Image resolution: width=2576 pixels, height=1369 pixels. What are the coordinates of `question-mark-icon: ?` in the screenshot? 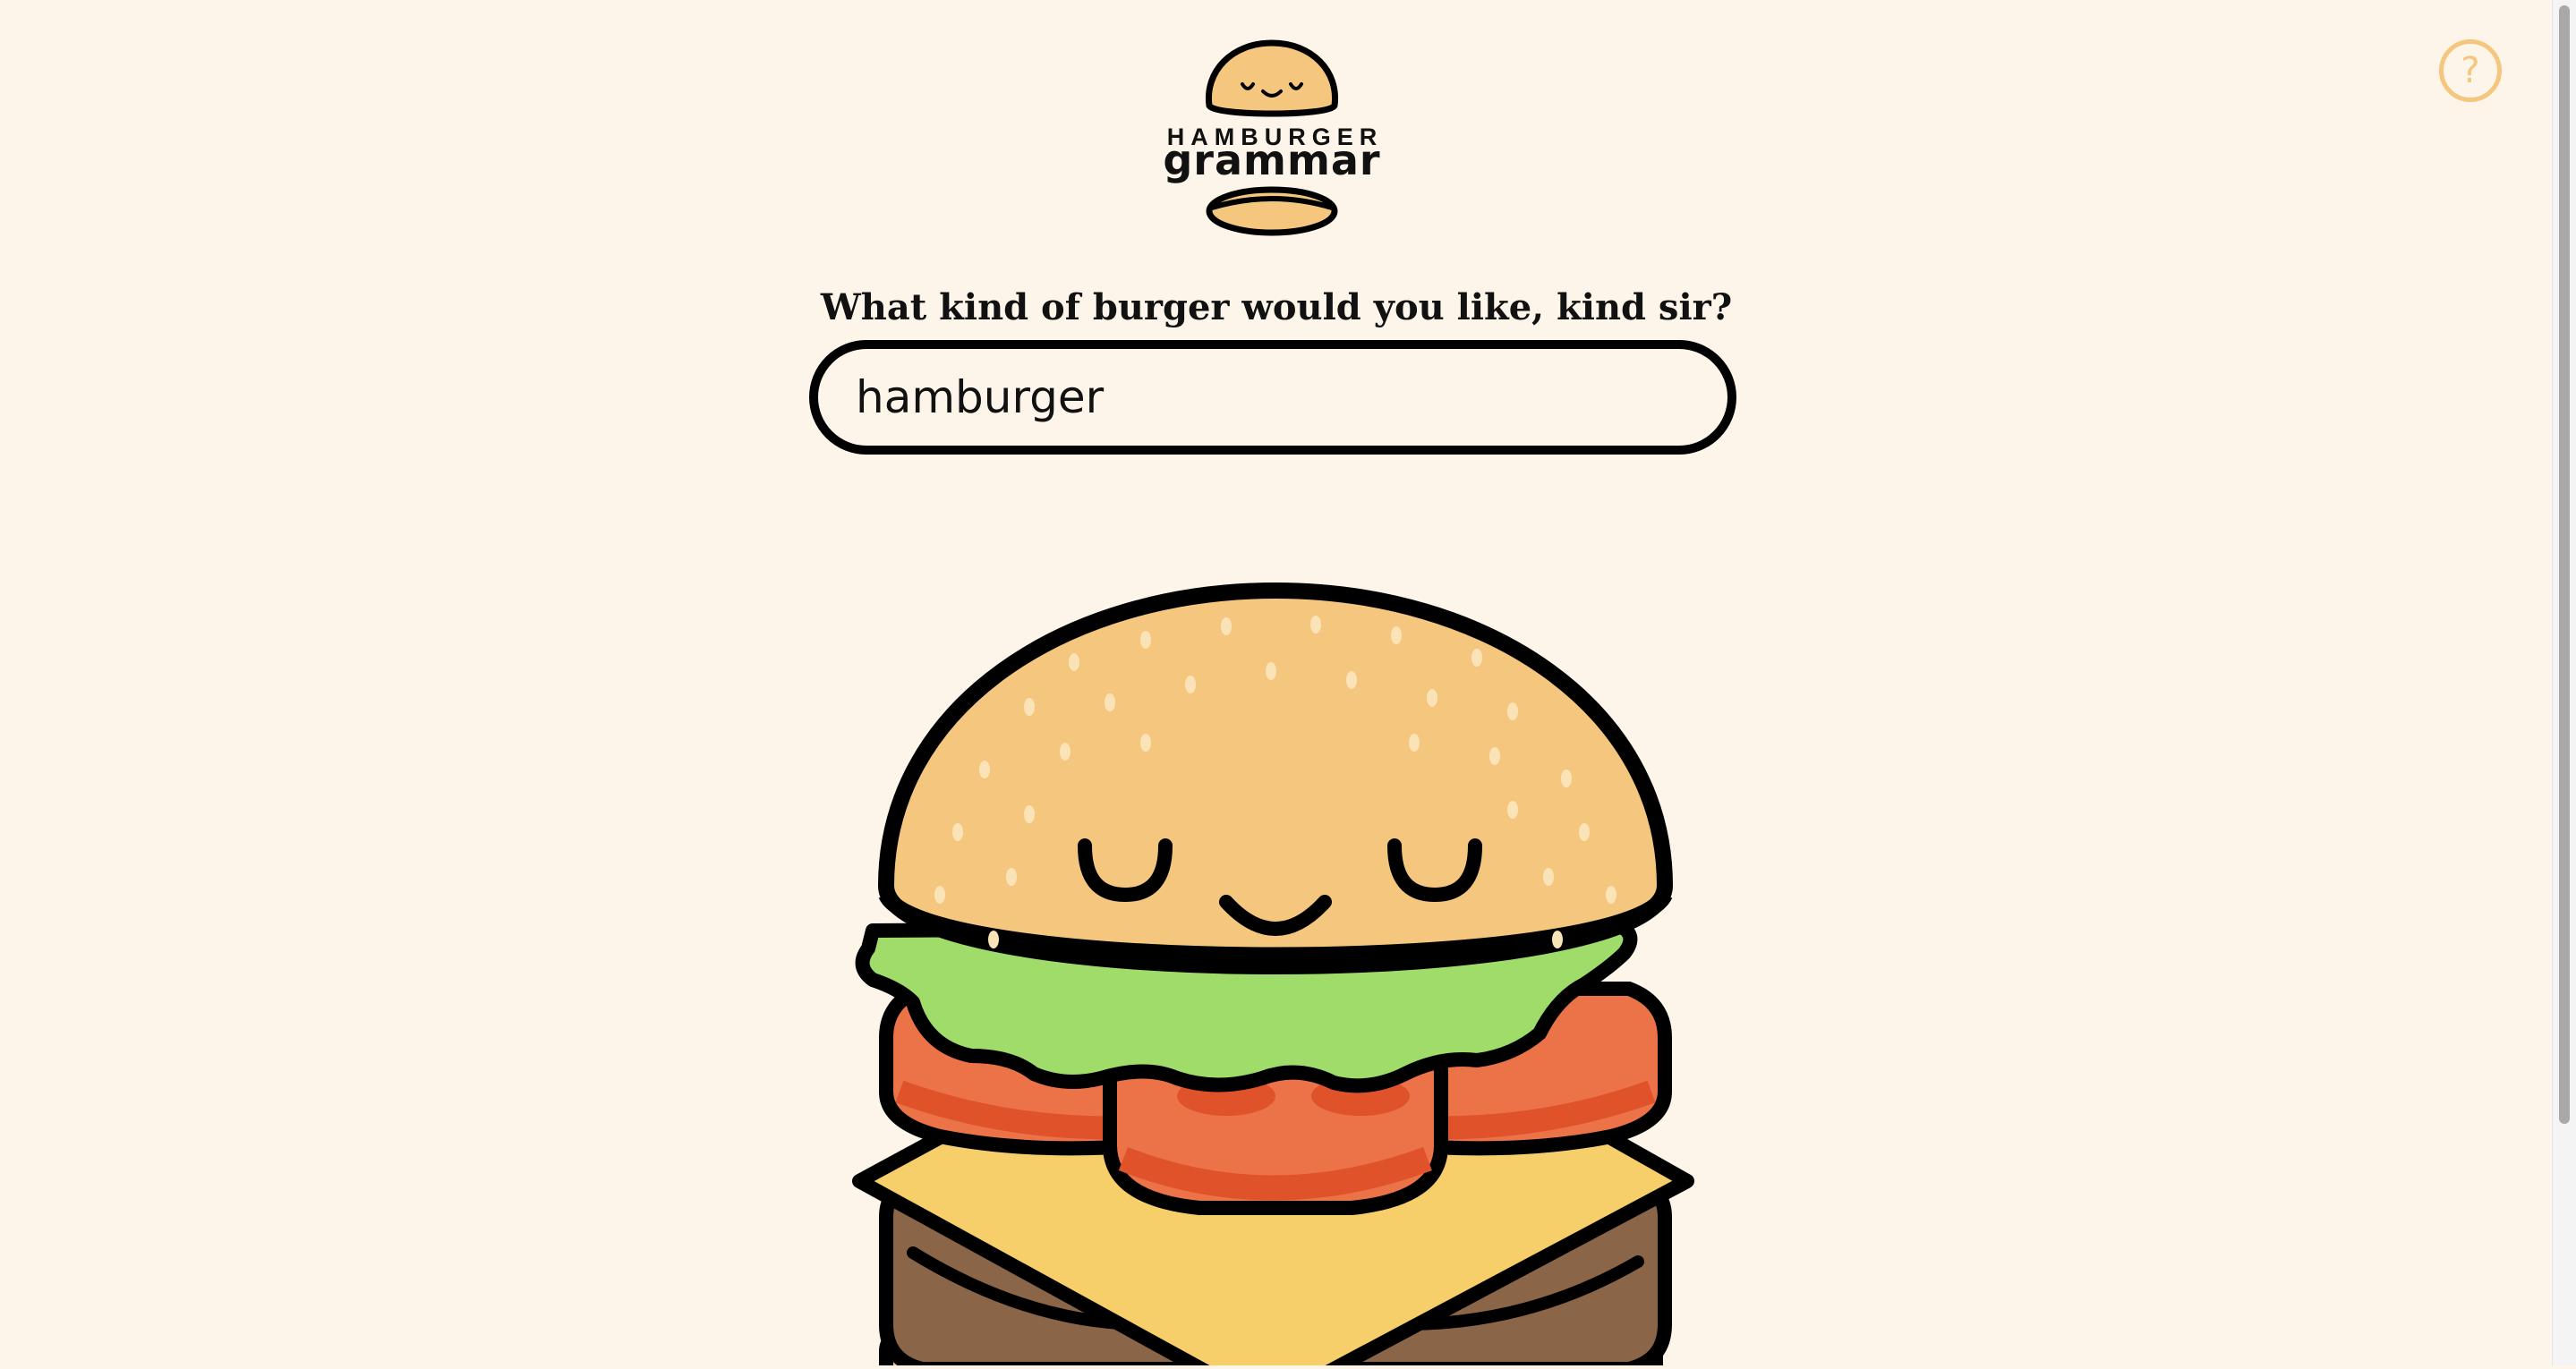 It's located at (2470, 70).